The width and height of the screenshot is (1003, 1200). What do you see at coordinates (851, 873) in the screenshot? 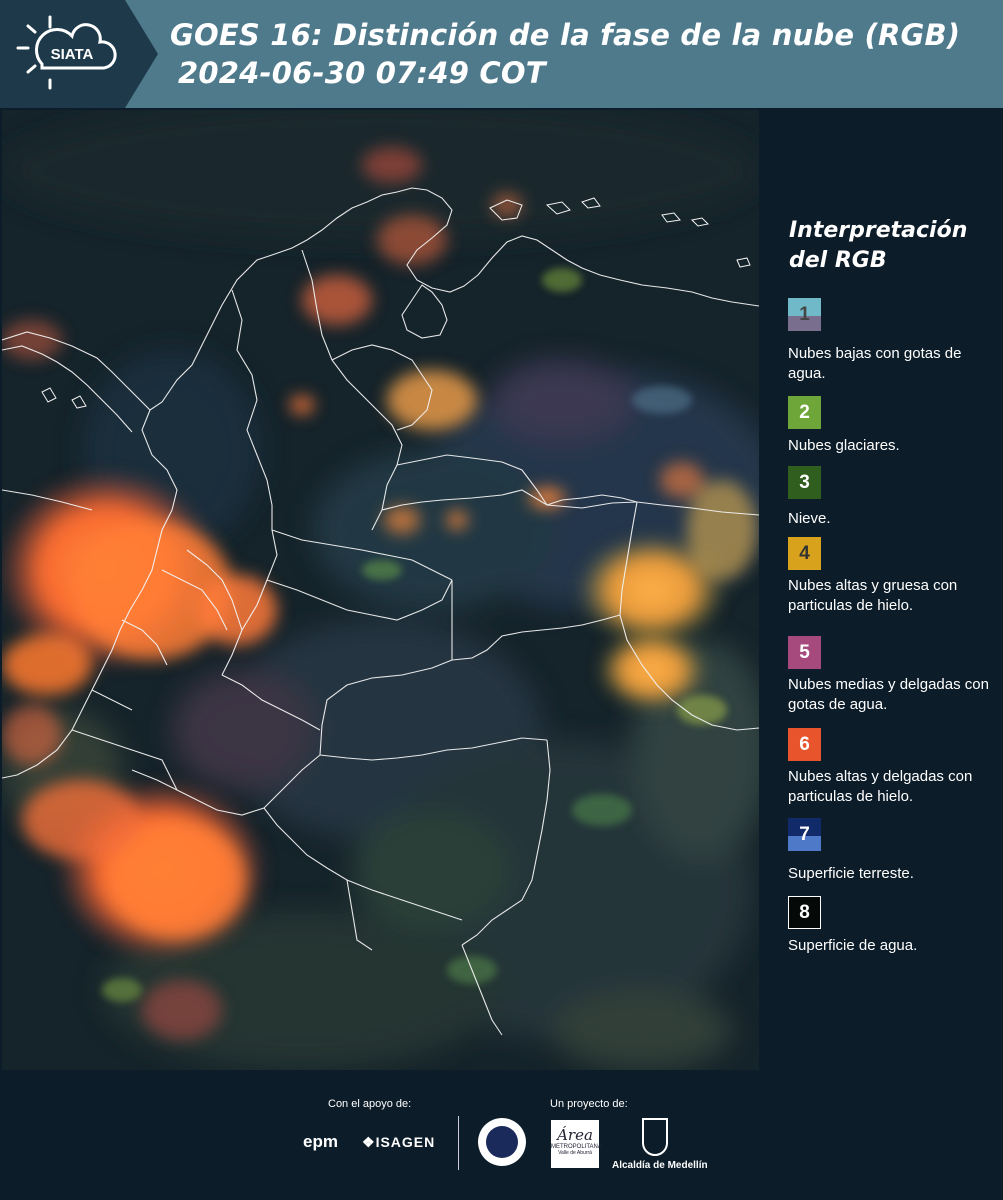
I see `legend-label-7: Superficie terreste.` at bounding box center [851, 873].